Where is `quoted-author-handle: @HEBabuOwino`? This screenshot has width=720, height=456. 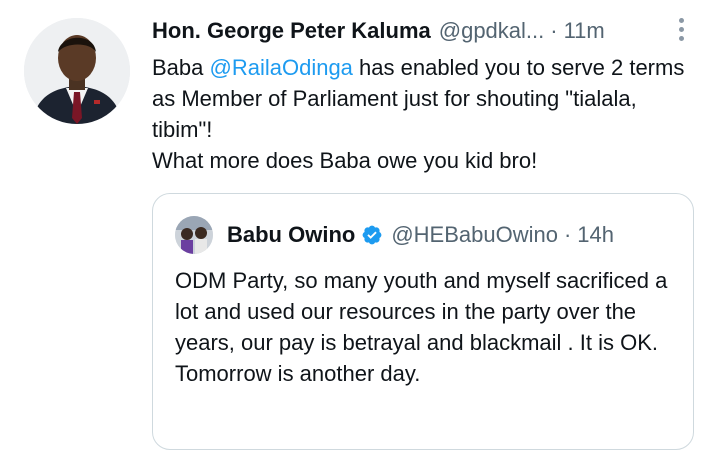
quoted-author-handle: @HEBabuOwino is located at coordinates (474, 235).